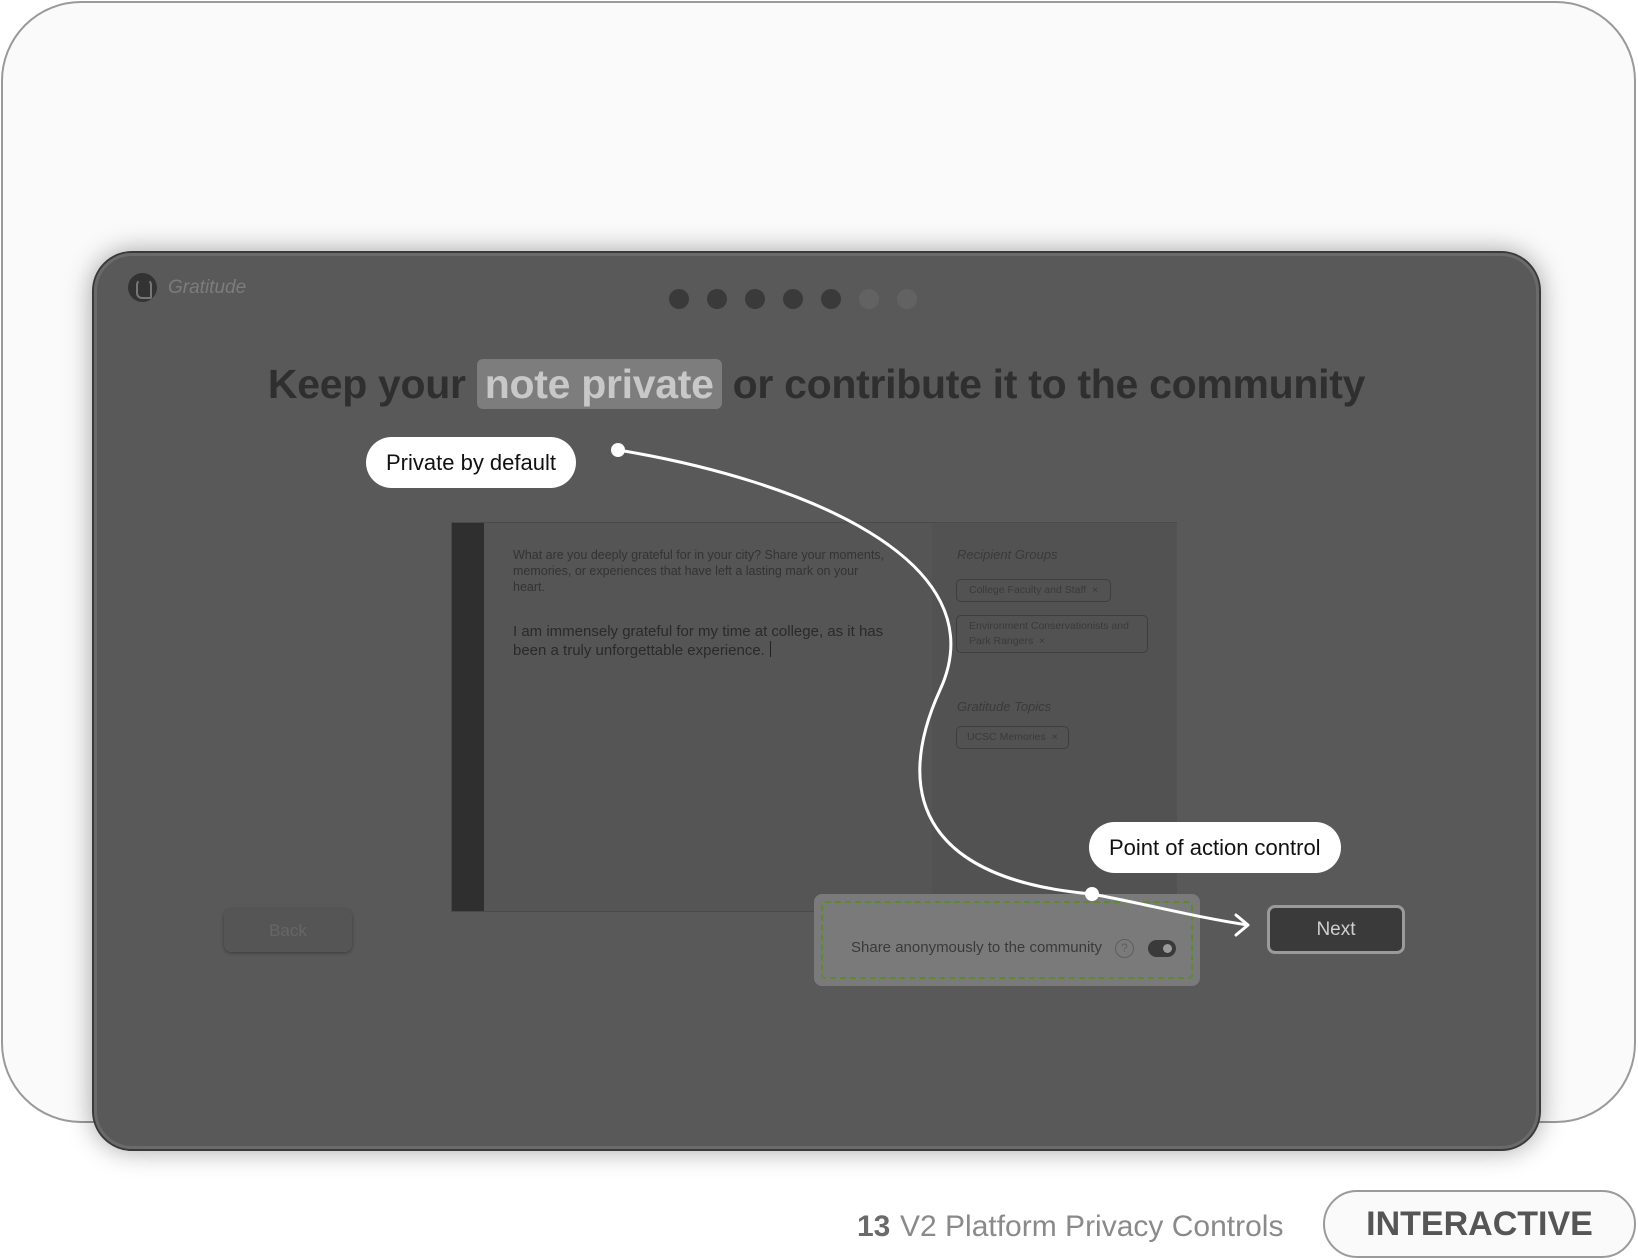 This screenshot has height=1260, width=1638. Describe the element at coordinates (1092, 1226) in the screenshot. I see `slide-title: V2 Platform Privacy Controls` at that location.